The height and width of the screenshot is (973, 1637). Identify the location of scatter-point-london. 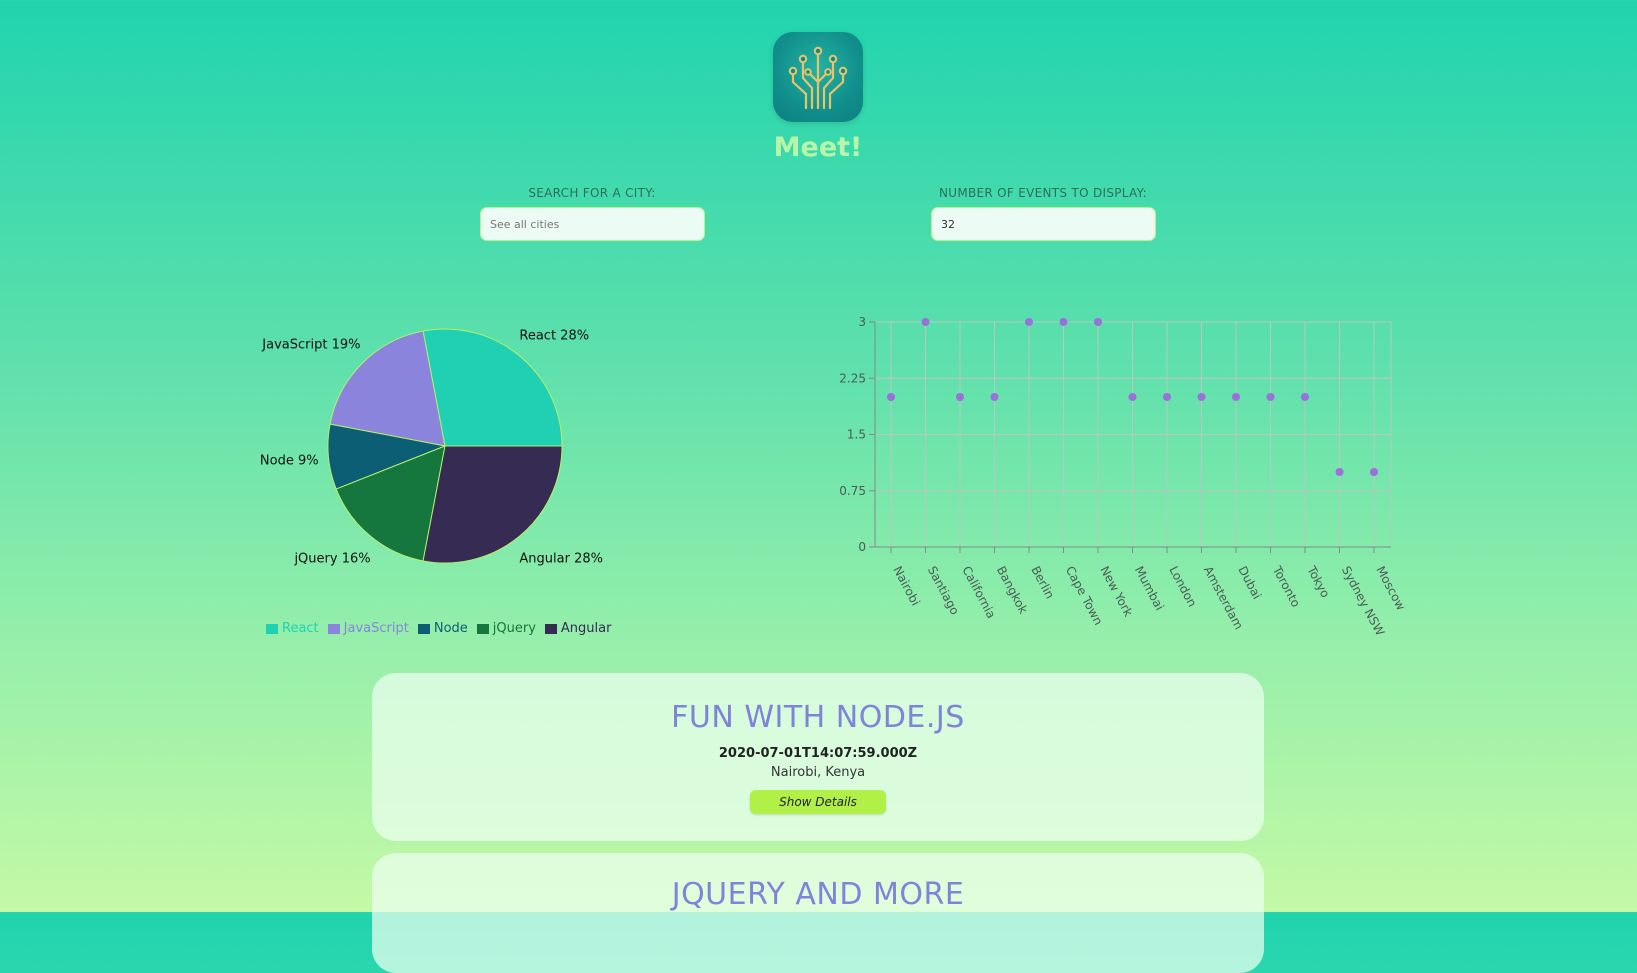
(1167, 397).